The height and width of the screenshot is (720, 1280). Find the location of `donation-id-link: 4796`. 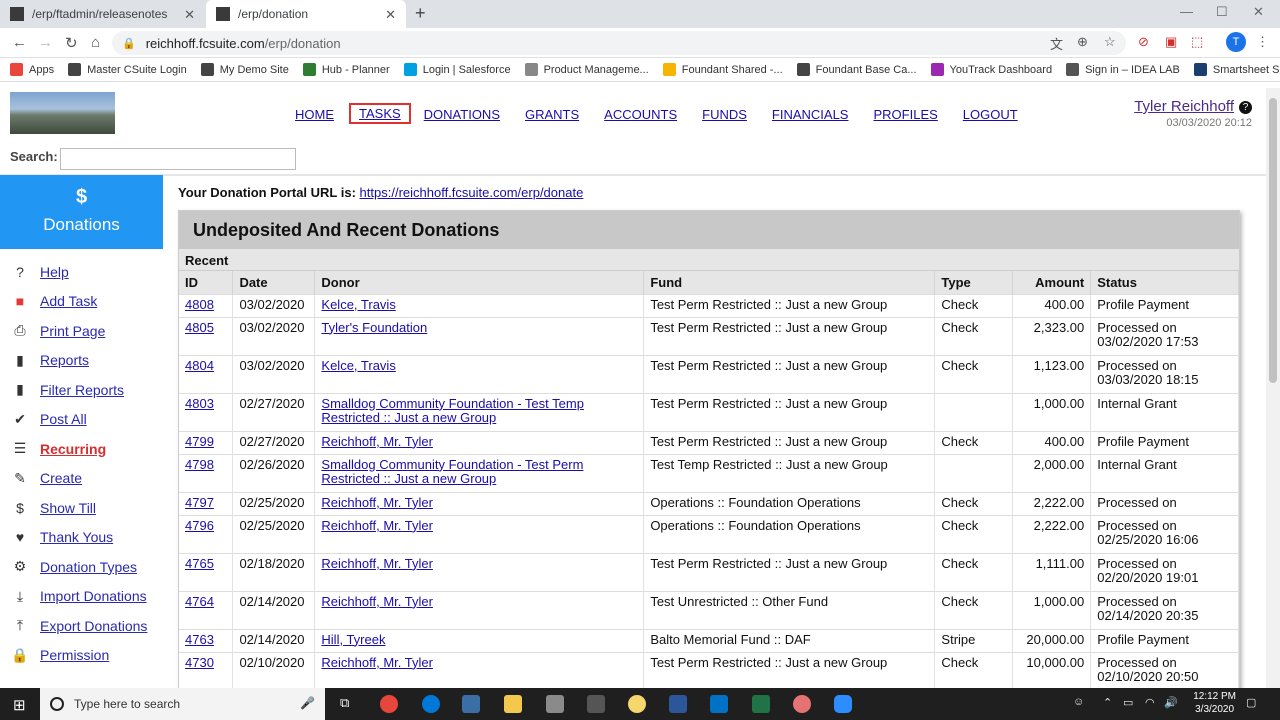

donation-id-link: 4796 is located at coordinates (199, 525).